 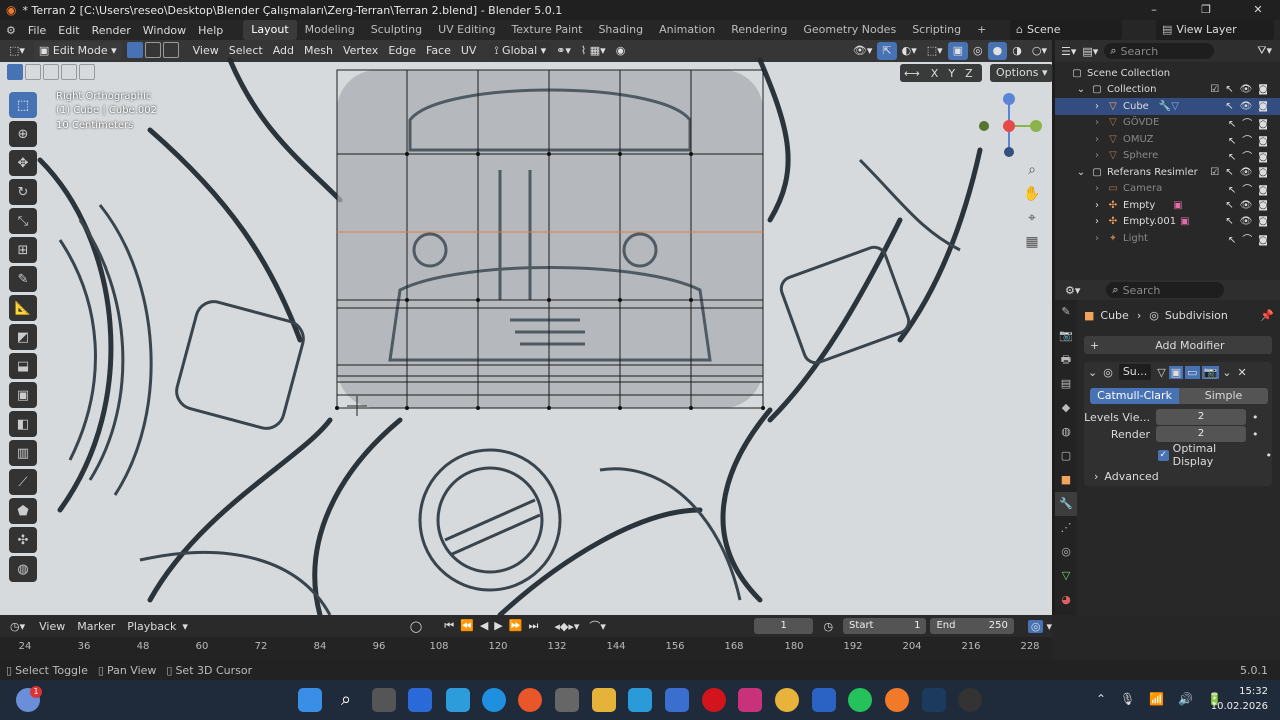 I want to click on material-tab-icon: ◕, so click(x=1066, y=600).